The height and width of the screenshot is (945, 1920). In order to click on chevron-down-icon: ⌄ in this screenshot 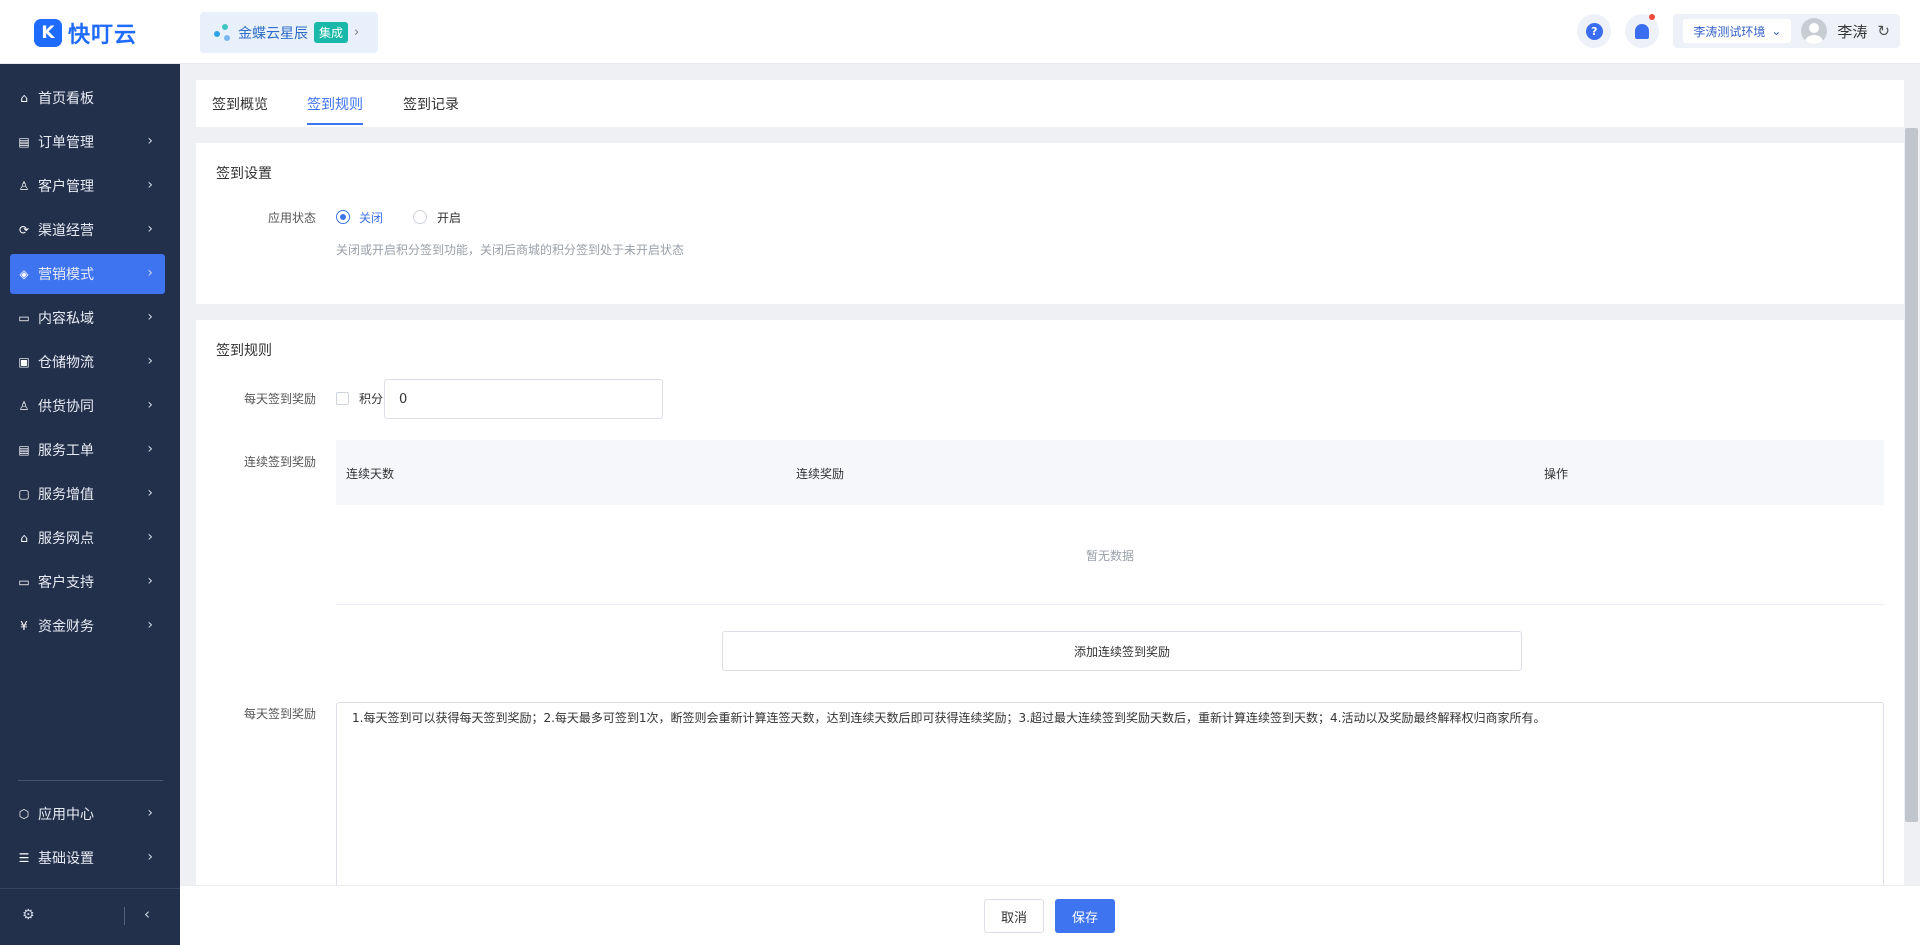, I will do `click(1776, 31)`.